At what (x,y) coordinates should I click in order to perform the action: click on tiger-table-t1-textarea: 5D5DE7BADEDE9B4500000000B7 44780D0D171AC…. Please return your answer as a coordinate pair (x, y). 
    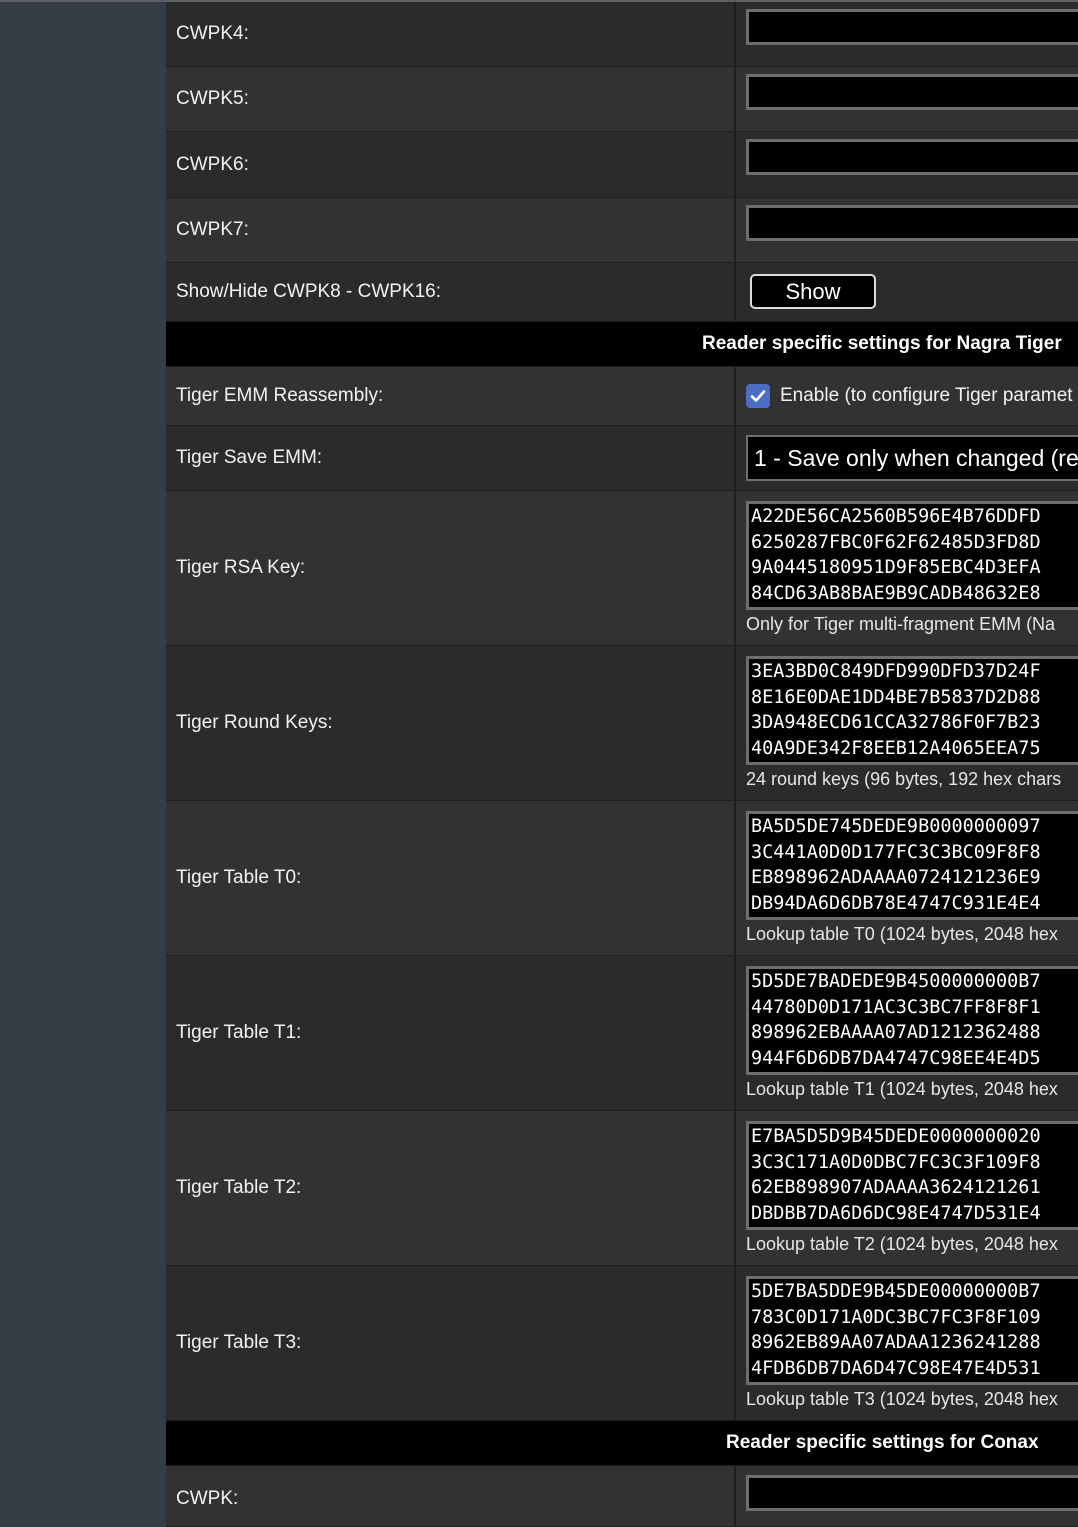
    Looking at the image, I should click on (912, 1020).